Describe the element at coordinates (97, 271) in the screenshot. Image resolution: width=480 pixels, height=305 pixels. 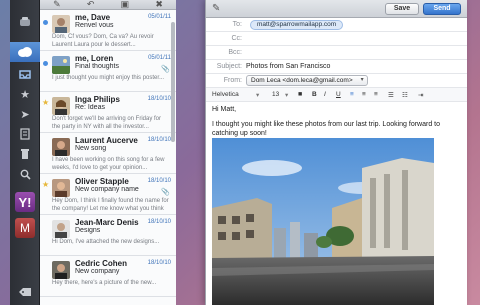
I see `message-subject: New company` at that location.